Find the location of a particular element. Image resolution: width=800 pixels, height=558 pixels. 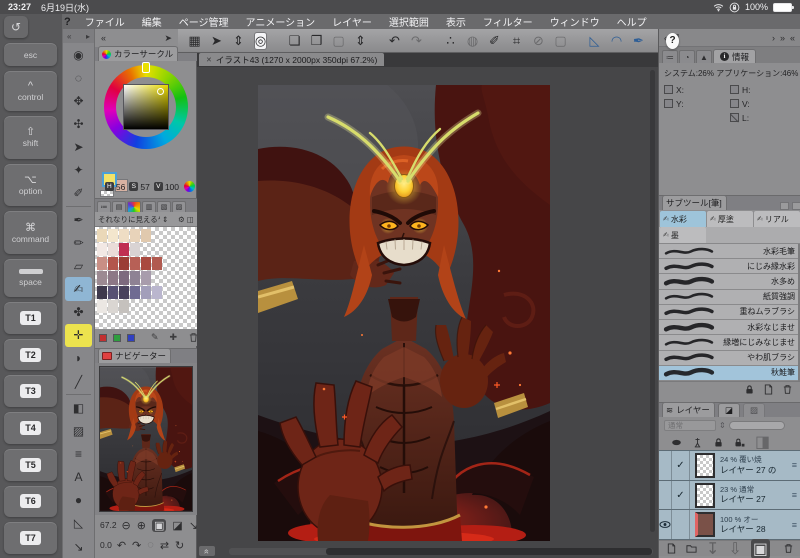

add-color: ✚ is located at coordinates (174, 337).